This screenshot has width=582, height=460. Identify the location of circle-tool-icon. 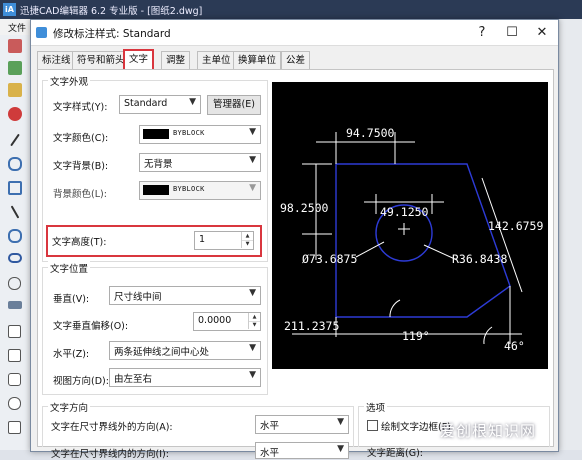
(15, 236).